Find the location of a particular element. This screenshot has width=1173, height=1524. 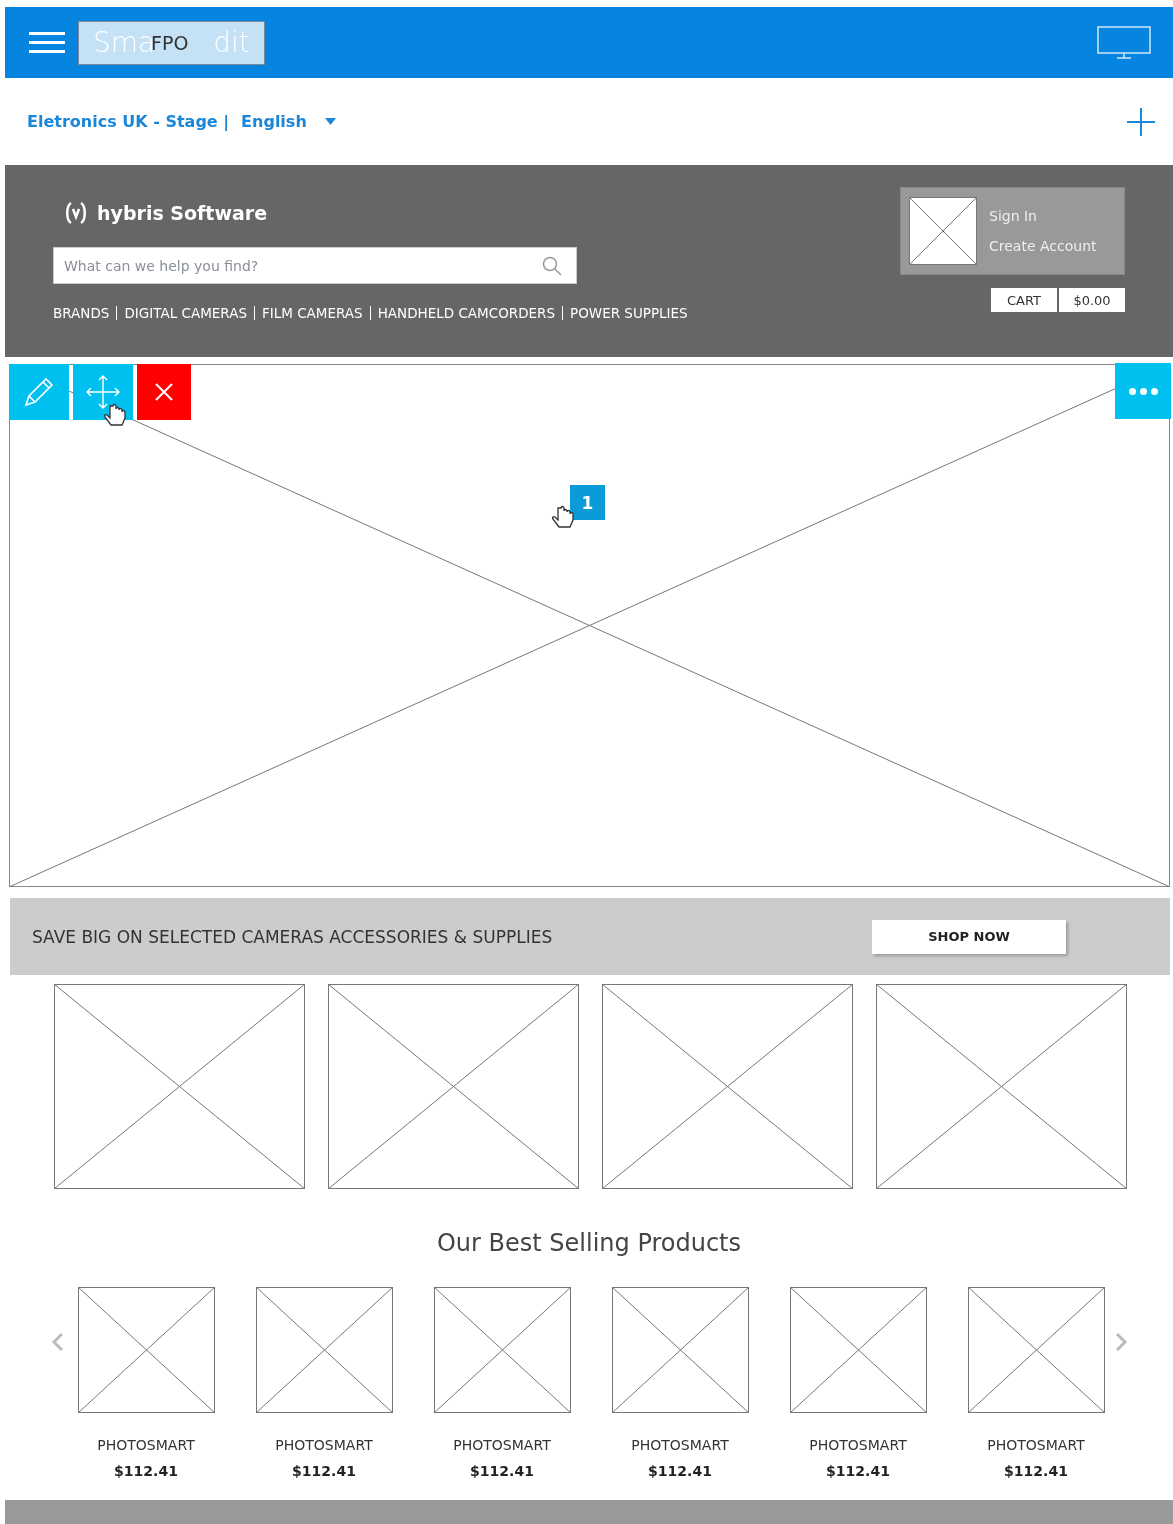

section-title: Our Best Selling Products is located at coordinates (589, 1243).